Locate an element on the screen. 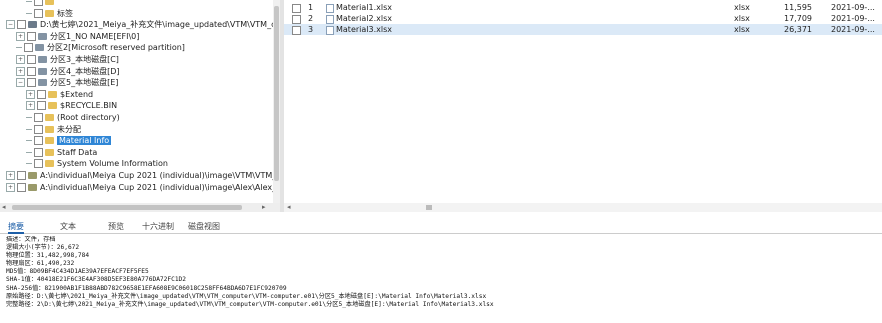 The image size is (882, 323). tree-item is located at coordinates (41, 3).